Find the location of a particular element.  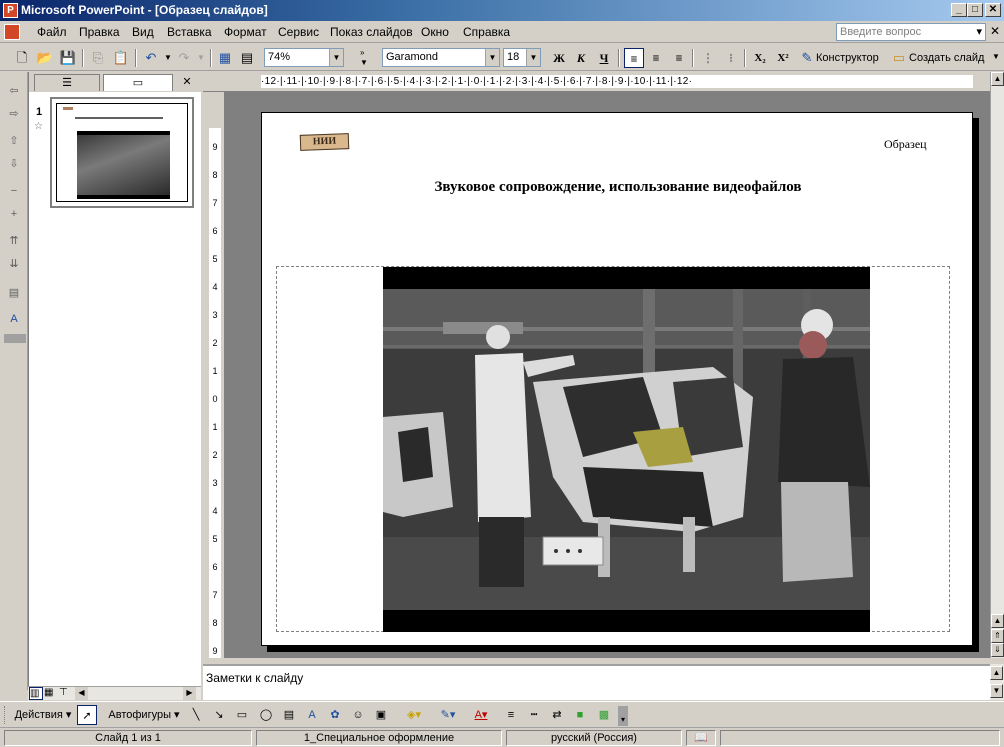

zoom-select: 74% ▼ is located at coordinates (304, 57).